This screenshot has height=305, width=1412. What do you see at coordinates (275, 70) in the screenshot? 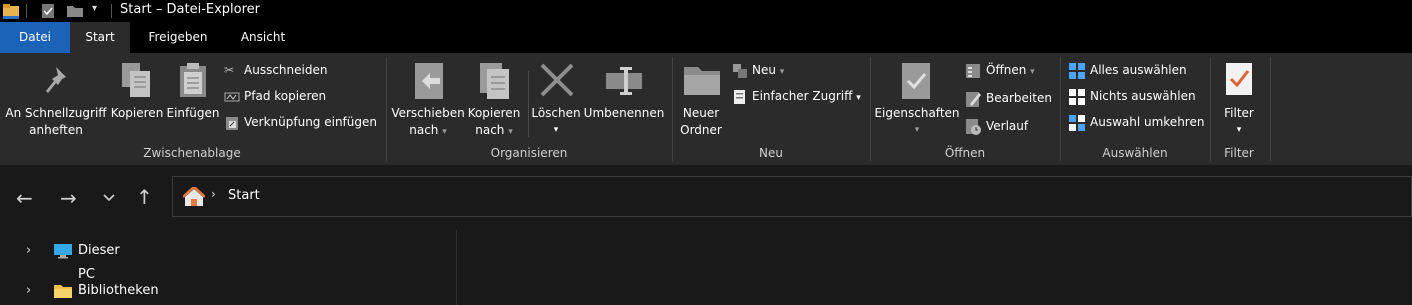
I see `cut-button: ✂ Ausschneiden` at bounding box center [275, 70].